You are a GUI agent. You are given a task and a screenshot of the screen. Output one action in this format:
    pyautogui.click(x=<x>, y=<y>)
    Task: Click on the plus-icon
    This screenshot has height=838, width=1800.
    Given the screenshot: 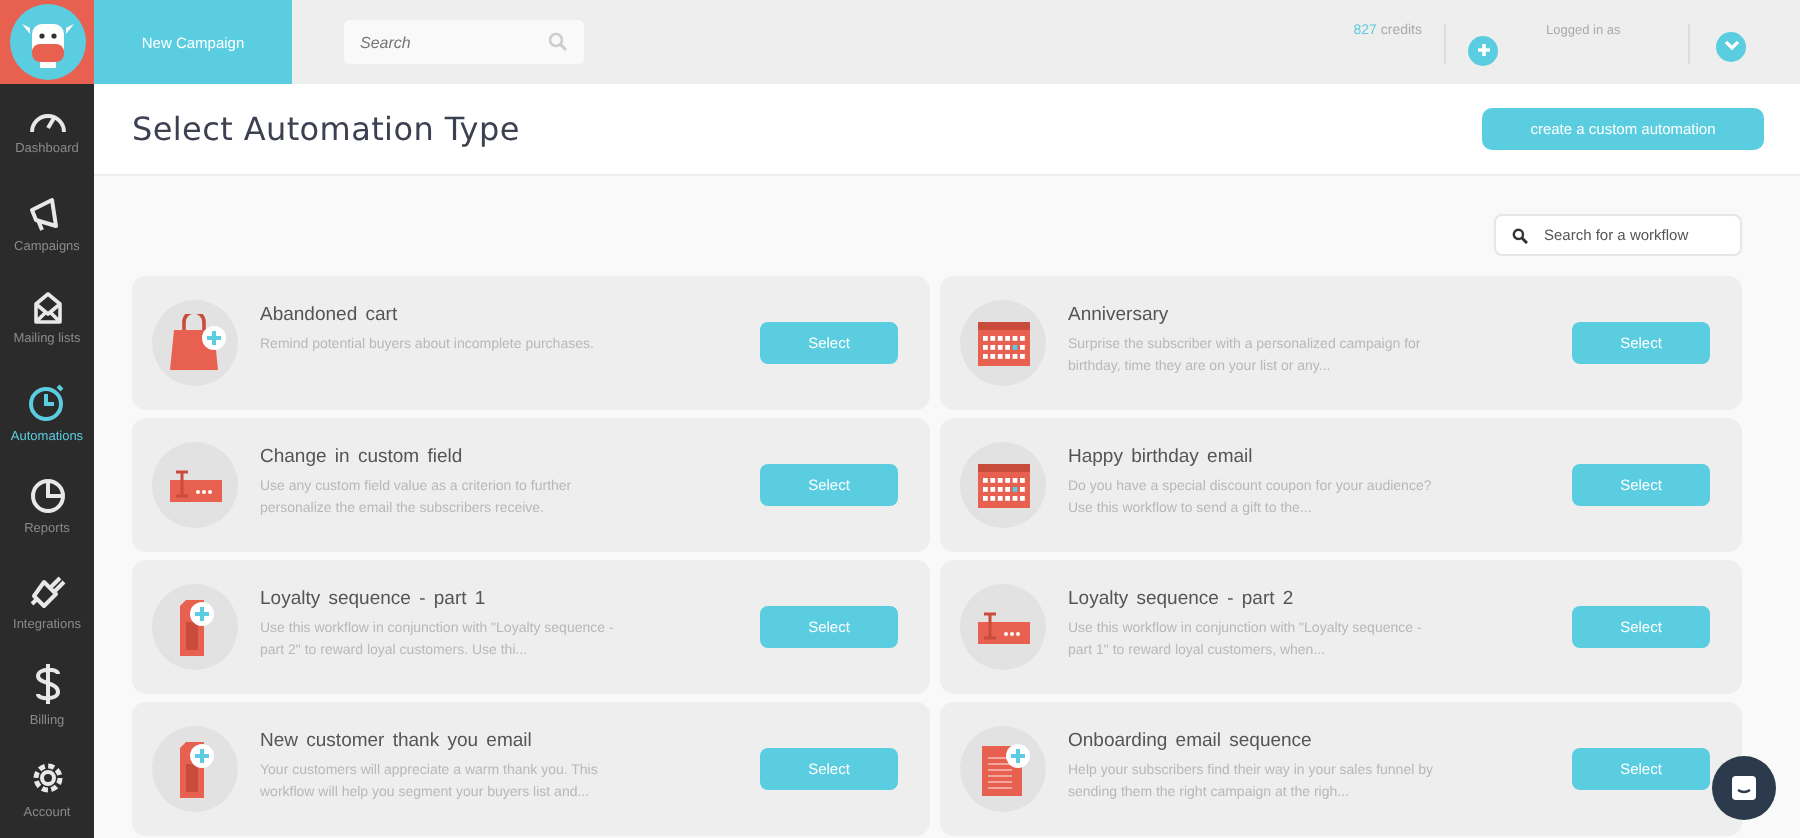 What is the action you would take?
    pyautogui.click(x=1483, y=50)
    